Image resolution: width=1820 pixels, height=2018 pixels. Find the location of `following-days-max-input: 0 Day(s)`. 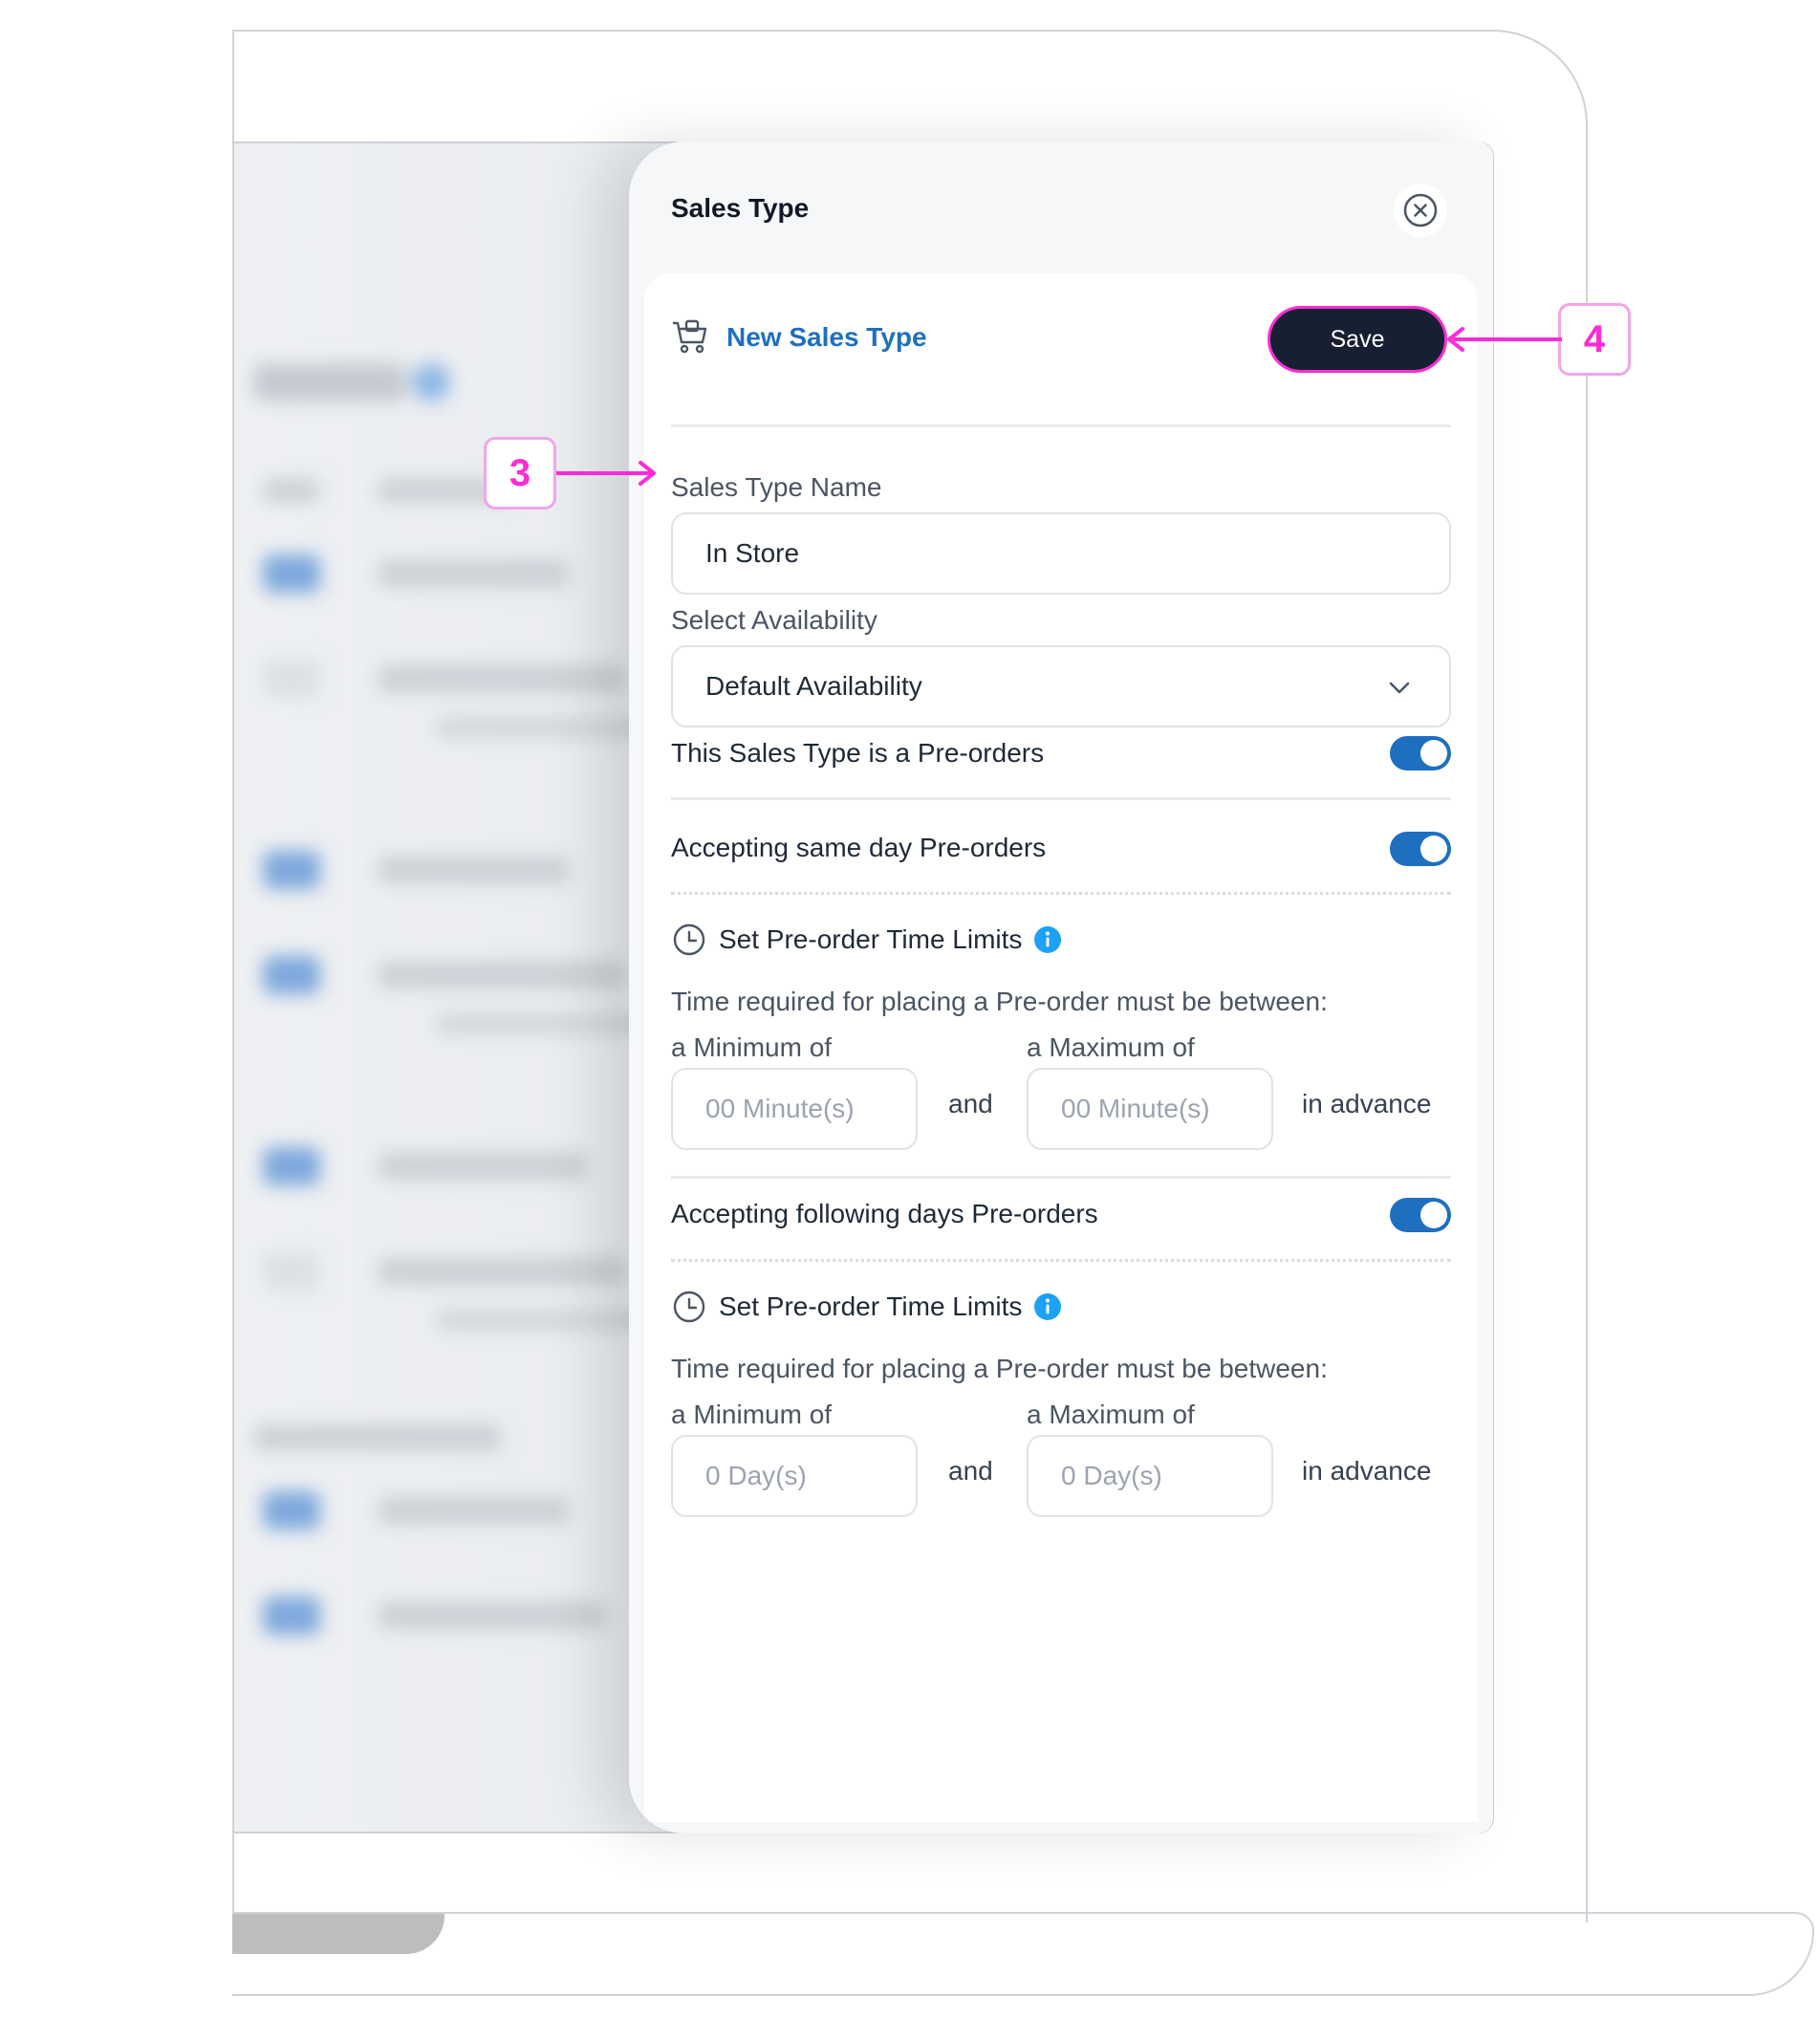

following-days-max-input: 0 Day(s) is located at coordinates (1150, 1476).